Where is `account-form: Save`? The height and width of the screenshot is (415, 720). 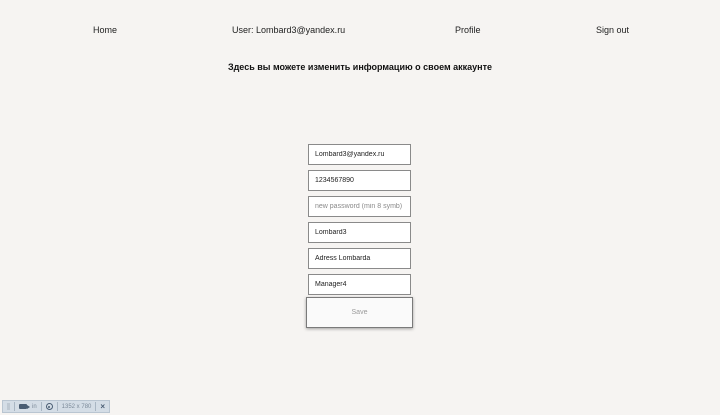
account-form: Save is located at coordinates (359, 236).